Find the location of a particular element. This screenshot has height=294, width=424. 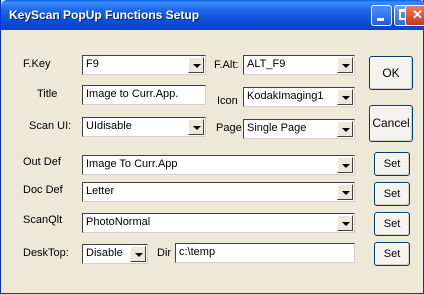

scan-qlt-select: PhotoNormal is located at coordinates (218, 223).